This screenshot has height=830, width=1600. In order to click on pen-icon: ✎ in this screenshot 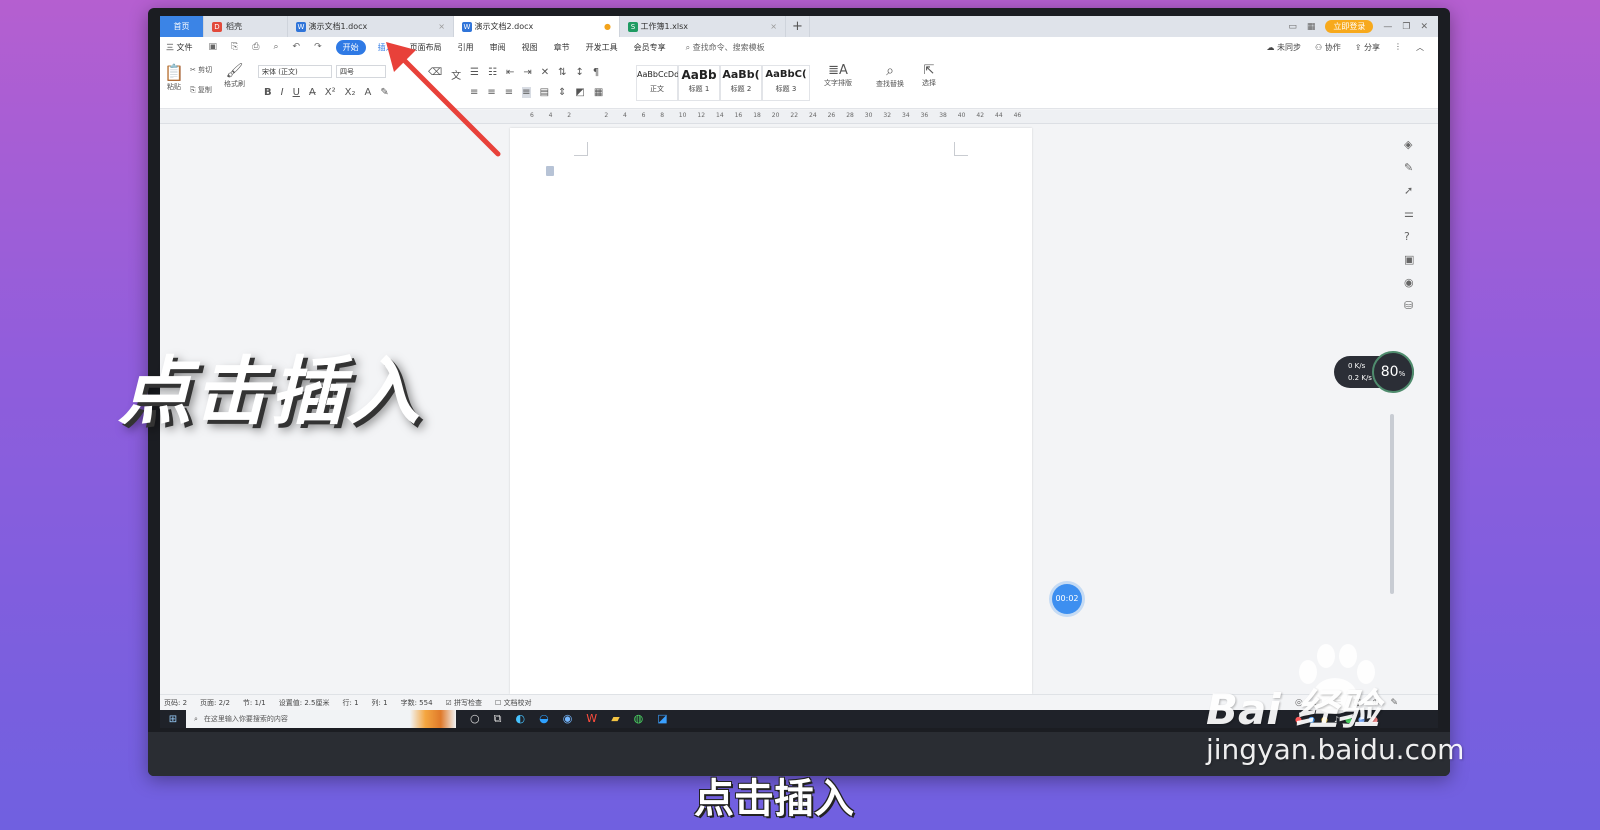, I will do `click(1409, 167)`.